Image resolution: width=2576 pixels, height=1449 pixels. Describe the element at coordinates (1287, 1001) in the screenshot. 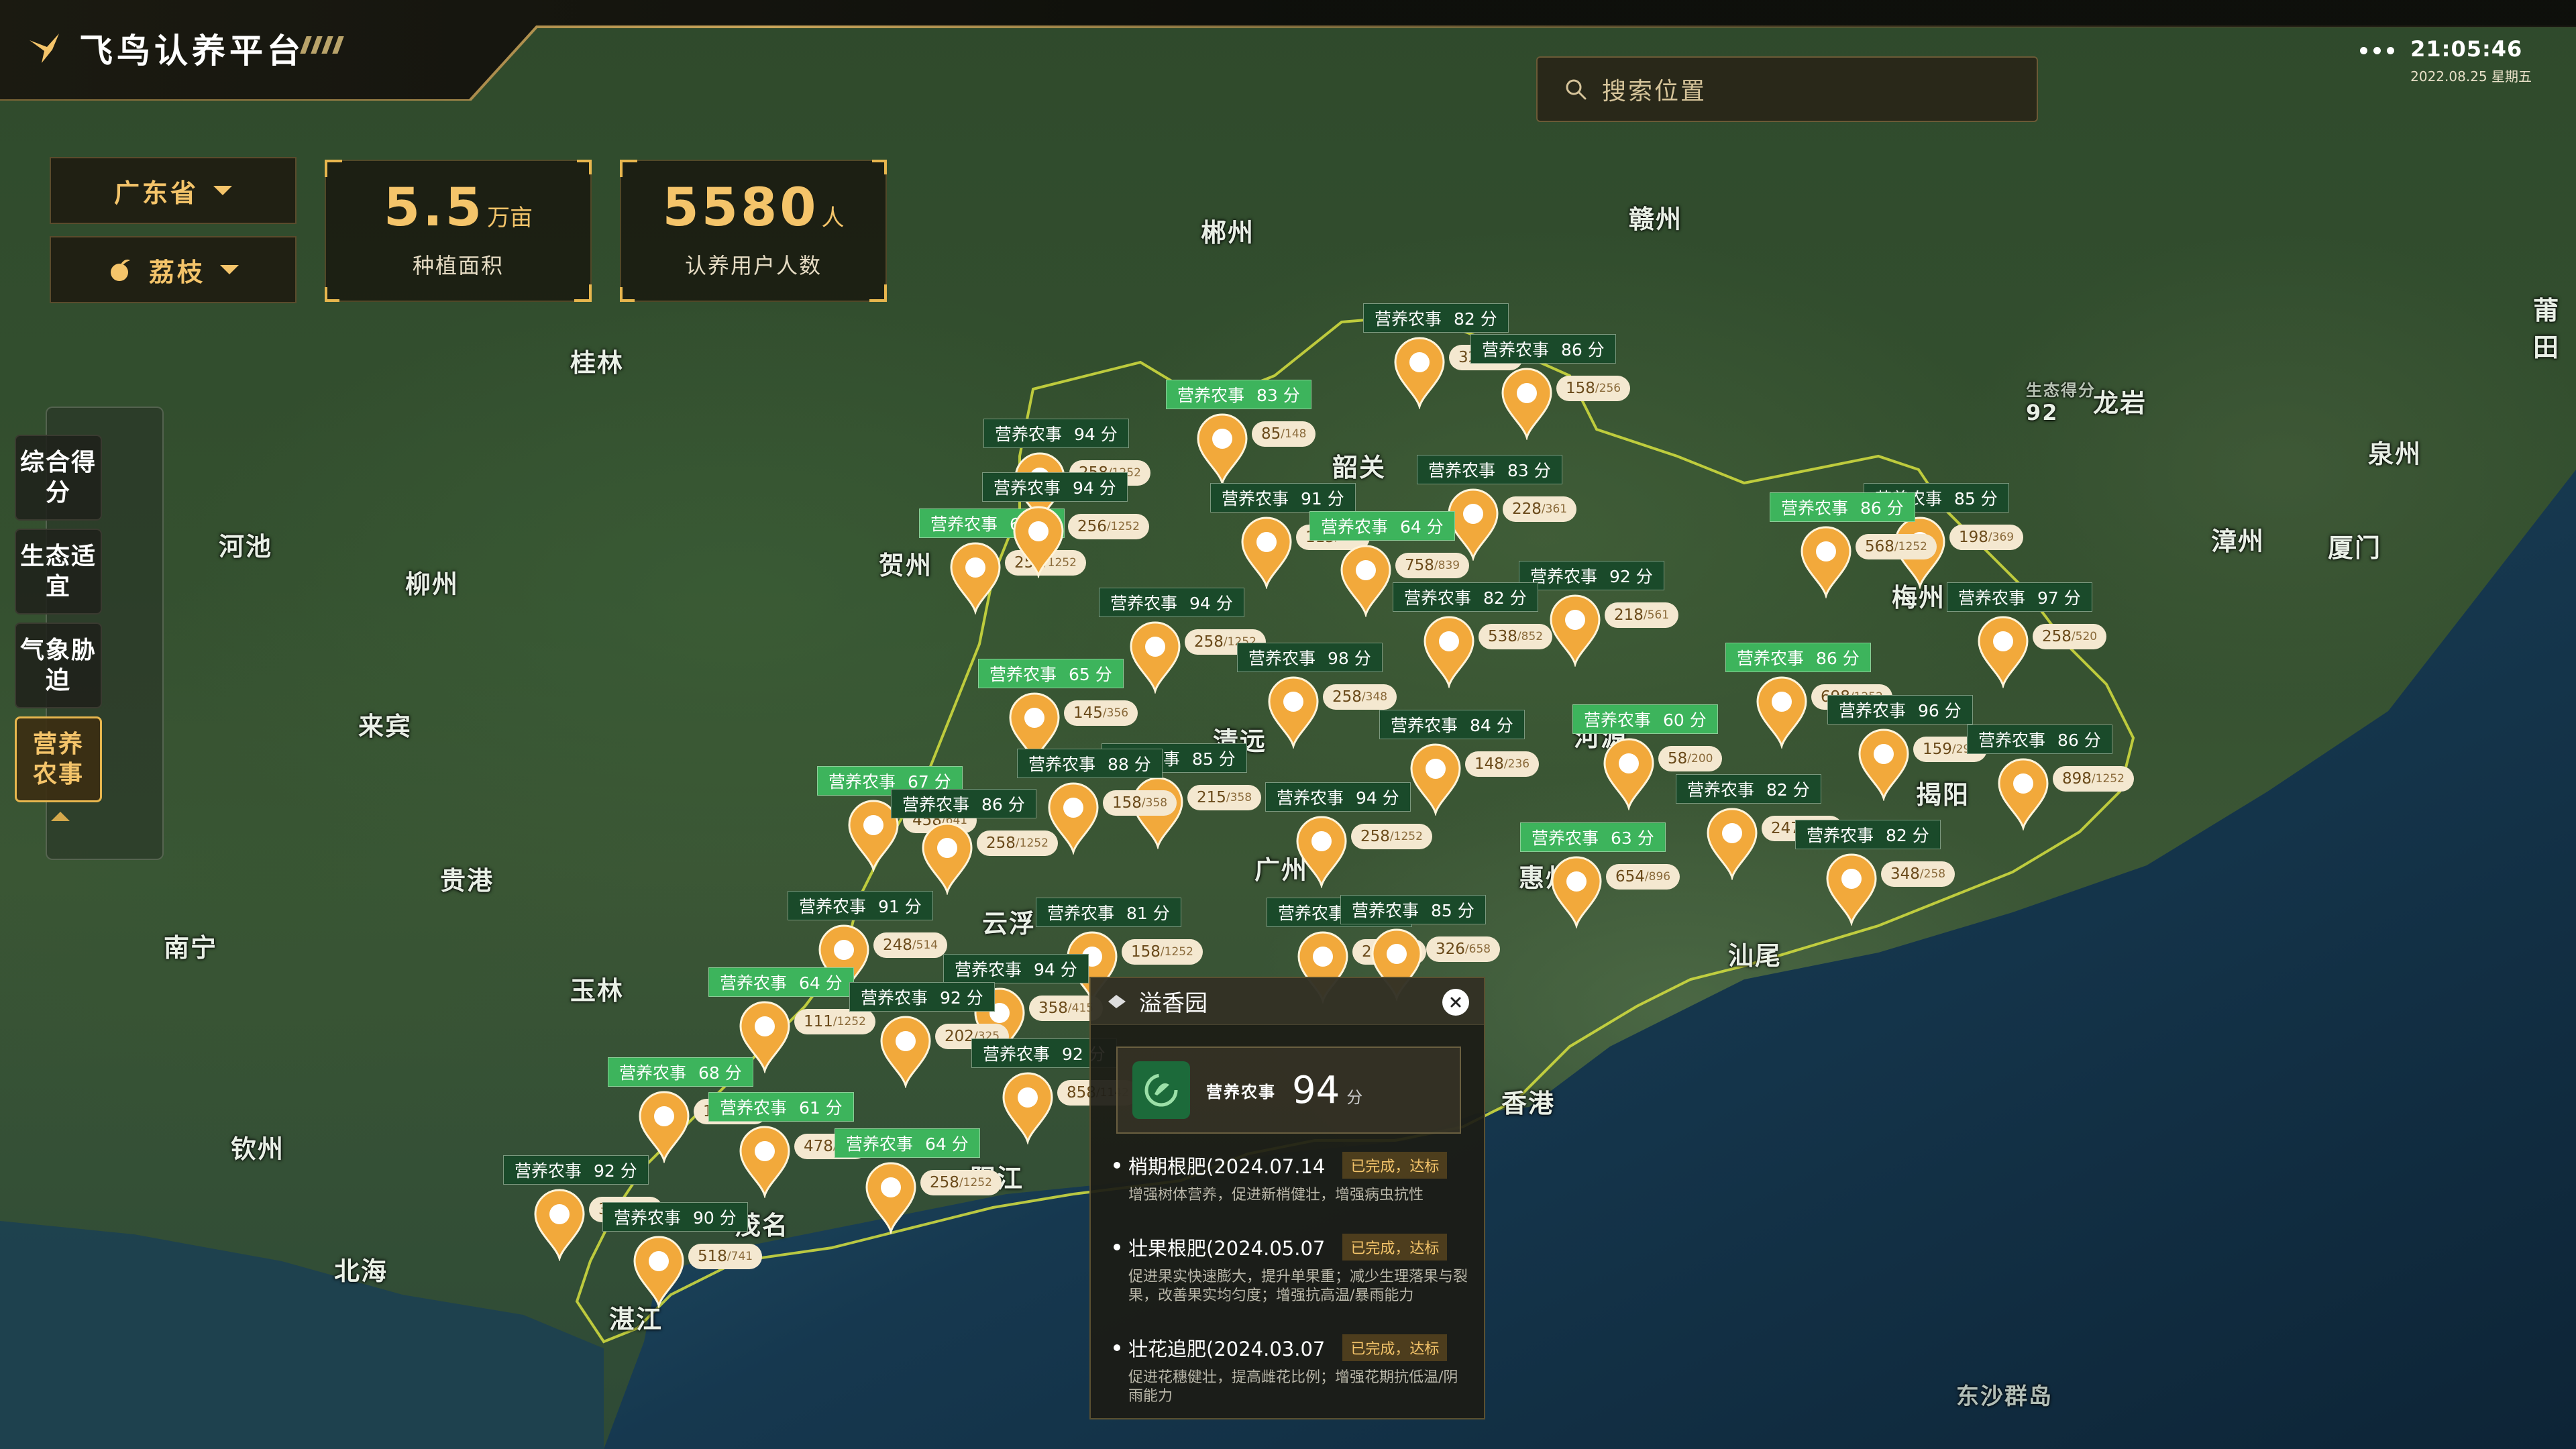

I see `popup-header: 溢香园` at that location.